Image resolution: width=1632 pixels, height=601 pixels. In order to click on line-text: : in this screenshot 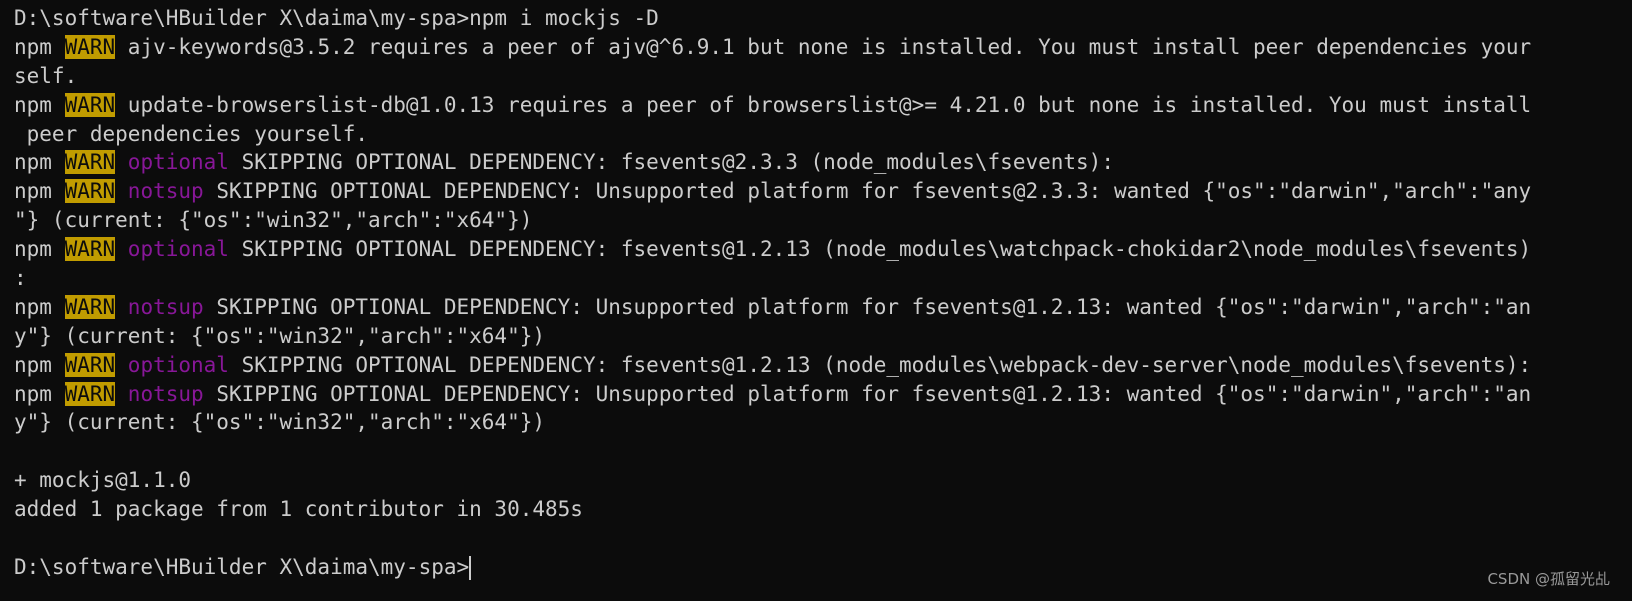, I will do `click(20, 278)`.